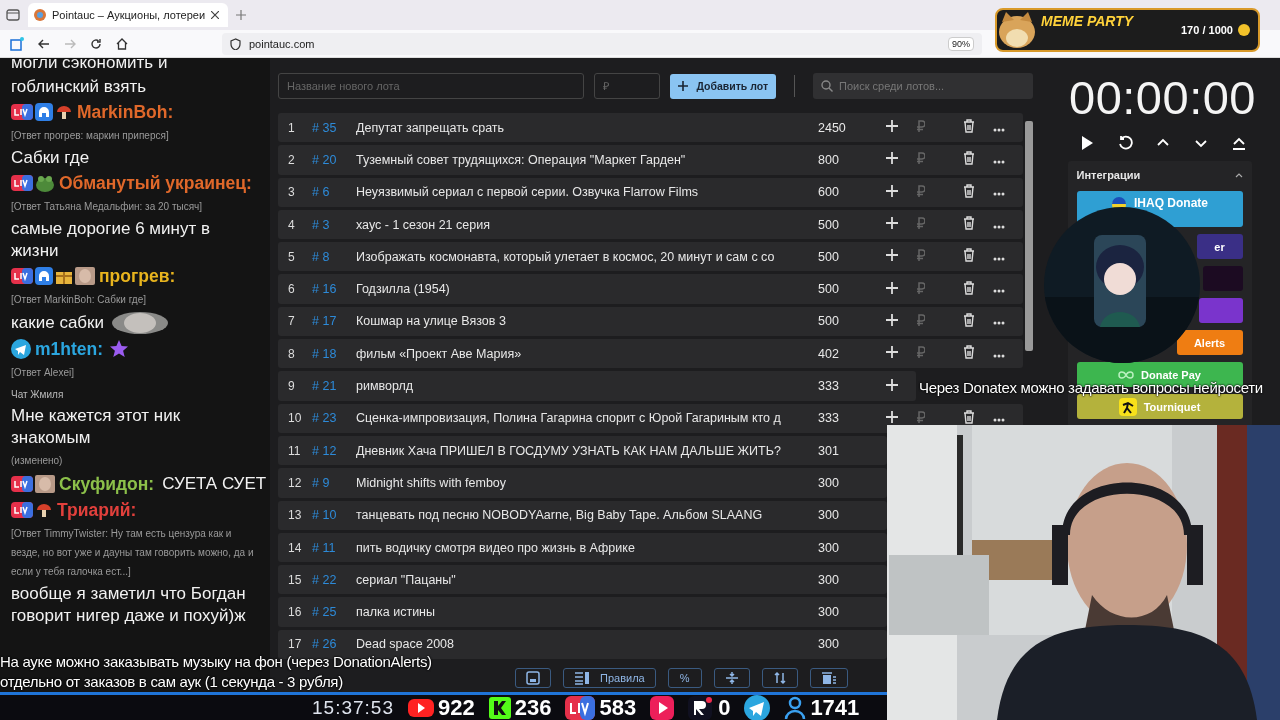 The height and width of the screenshot is (720, 1280). What do you see at coordinates (295, 644) in the screenshot?
I see `lot-index: 17` at bounding box center [295, 644].